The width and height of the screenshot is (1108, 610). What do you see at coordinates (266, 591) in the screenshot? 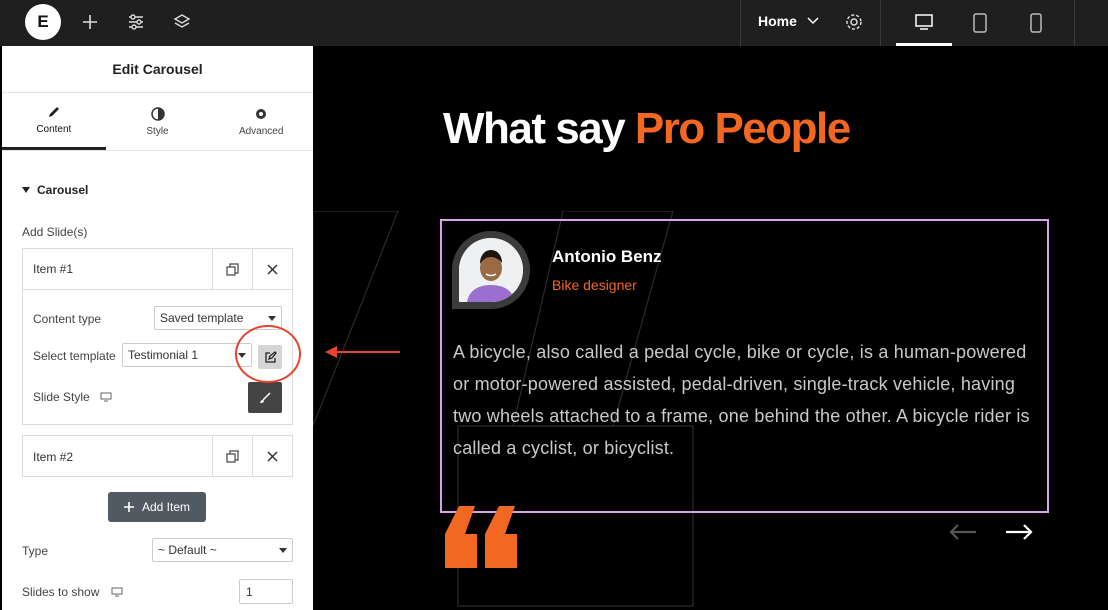
I see `slides-to-show-input: 1` at bounding box center [266, 591].